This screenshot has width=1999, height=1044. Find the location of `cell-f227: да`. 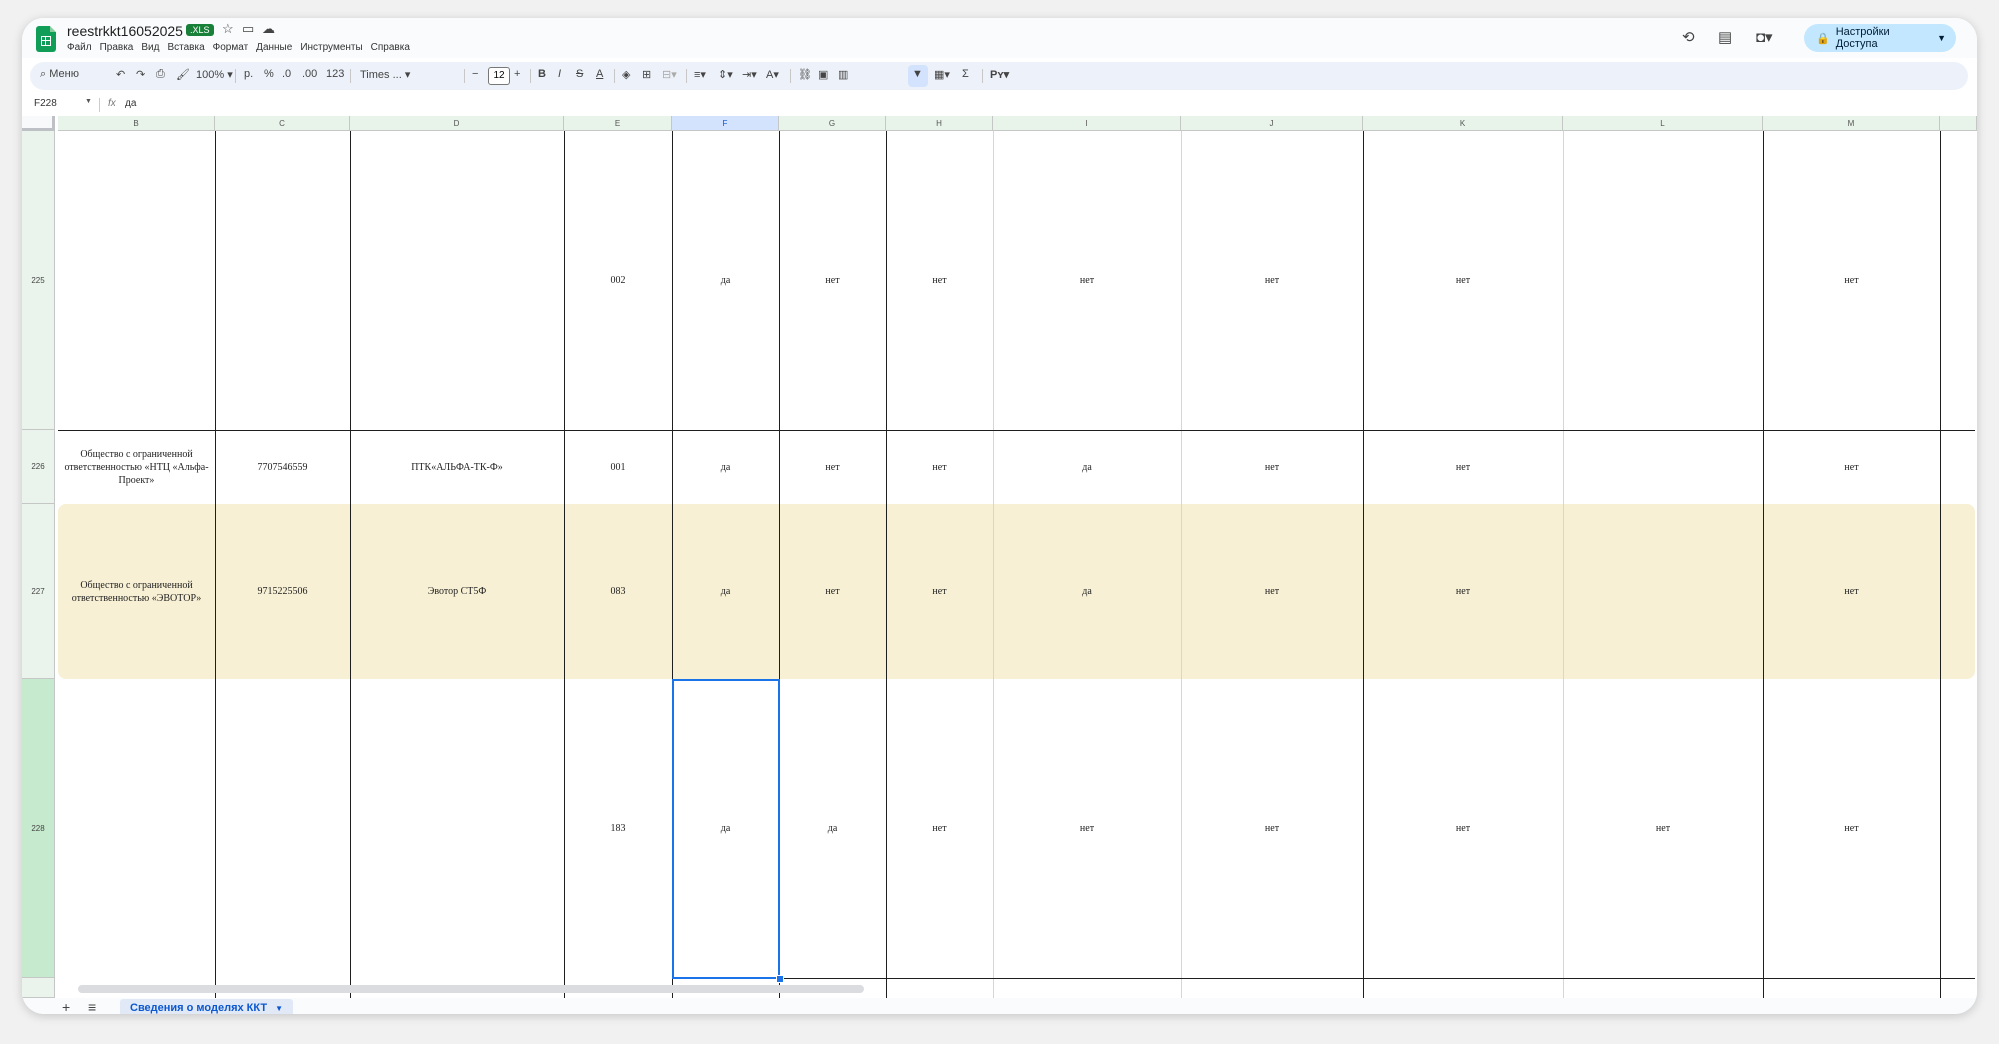

cell-f227: да is located at coordinates (725, 591).